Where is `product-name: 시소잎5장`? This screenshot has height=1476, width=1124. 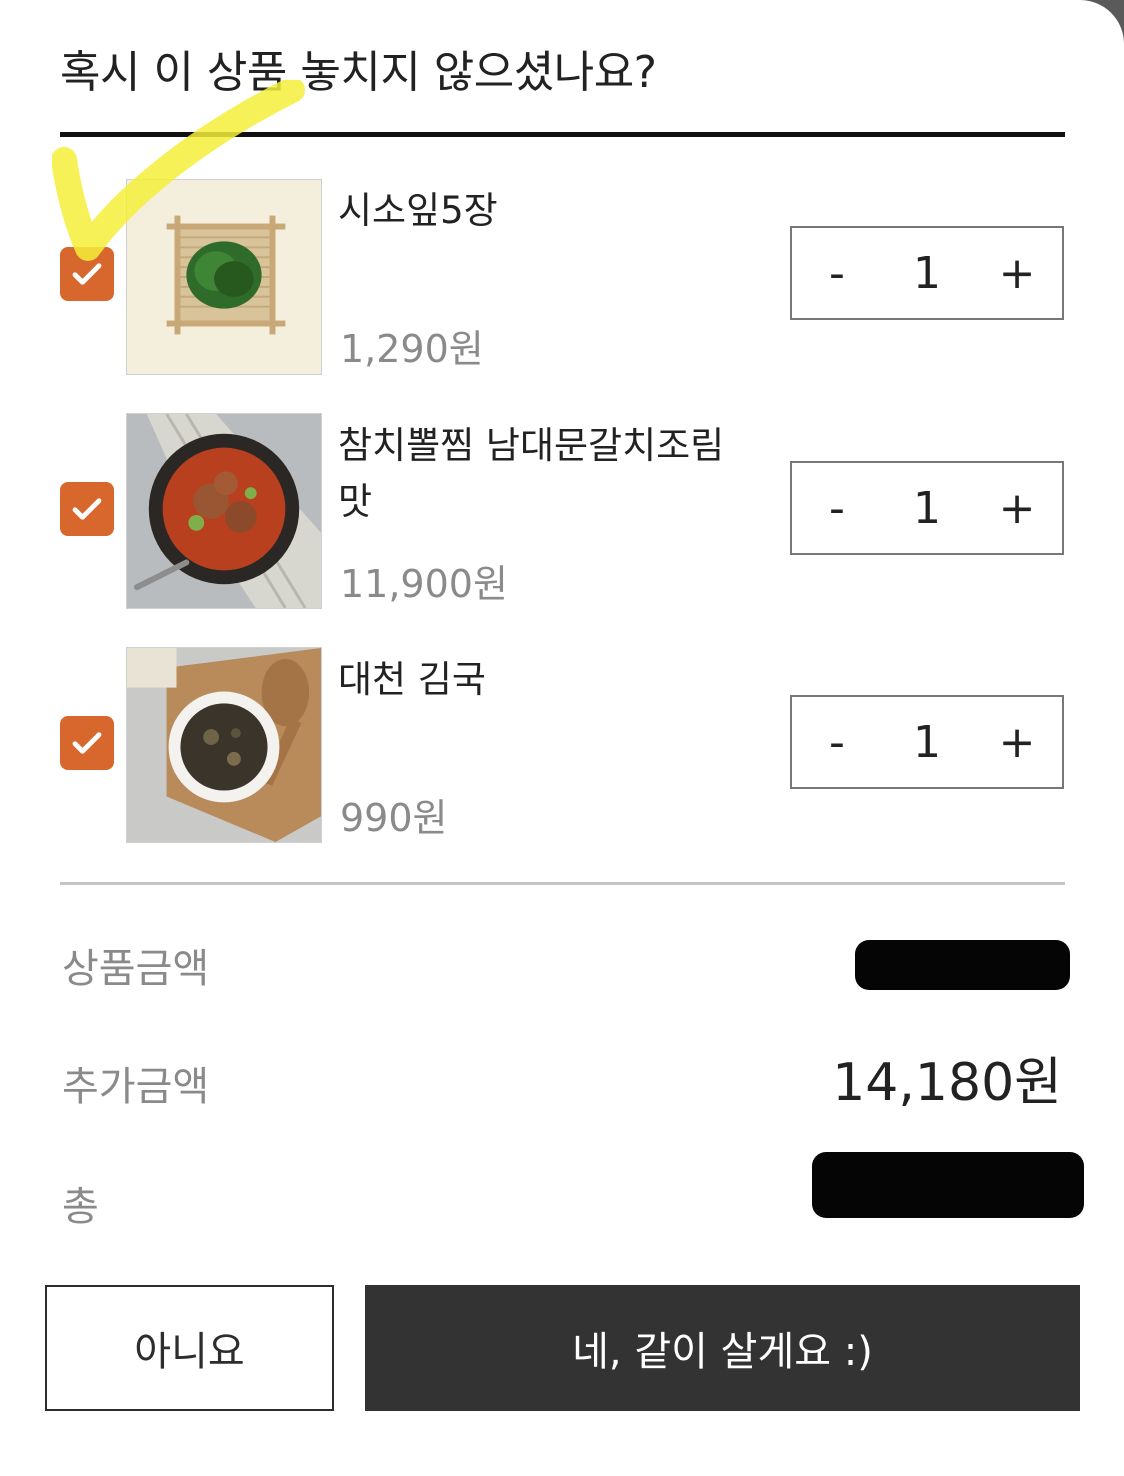 product-name: 시소잎5장 is located at coordinates (418, 210).